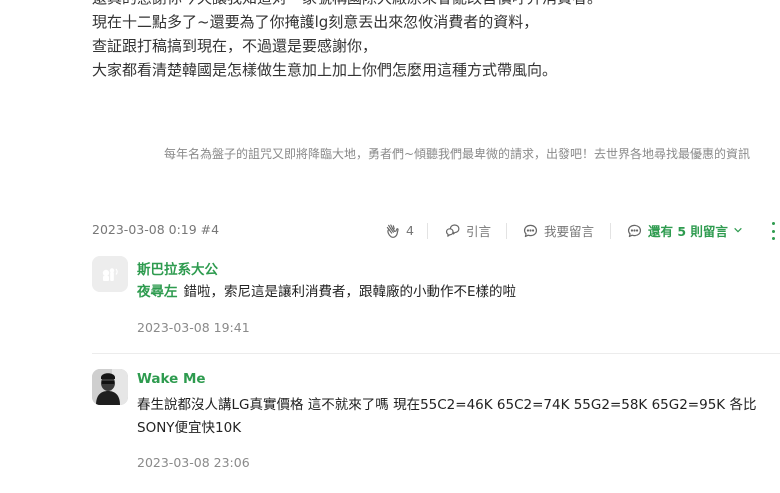 This screenshot has height=493, width=780. Describe the element at coordinates (189, 428) in the screenshot. I see `comment-body: SONY便宜快10K` at that location.